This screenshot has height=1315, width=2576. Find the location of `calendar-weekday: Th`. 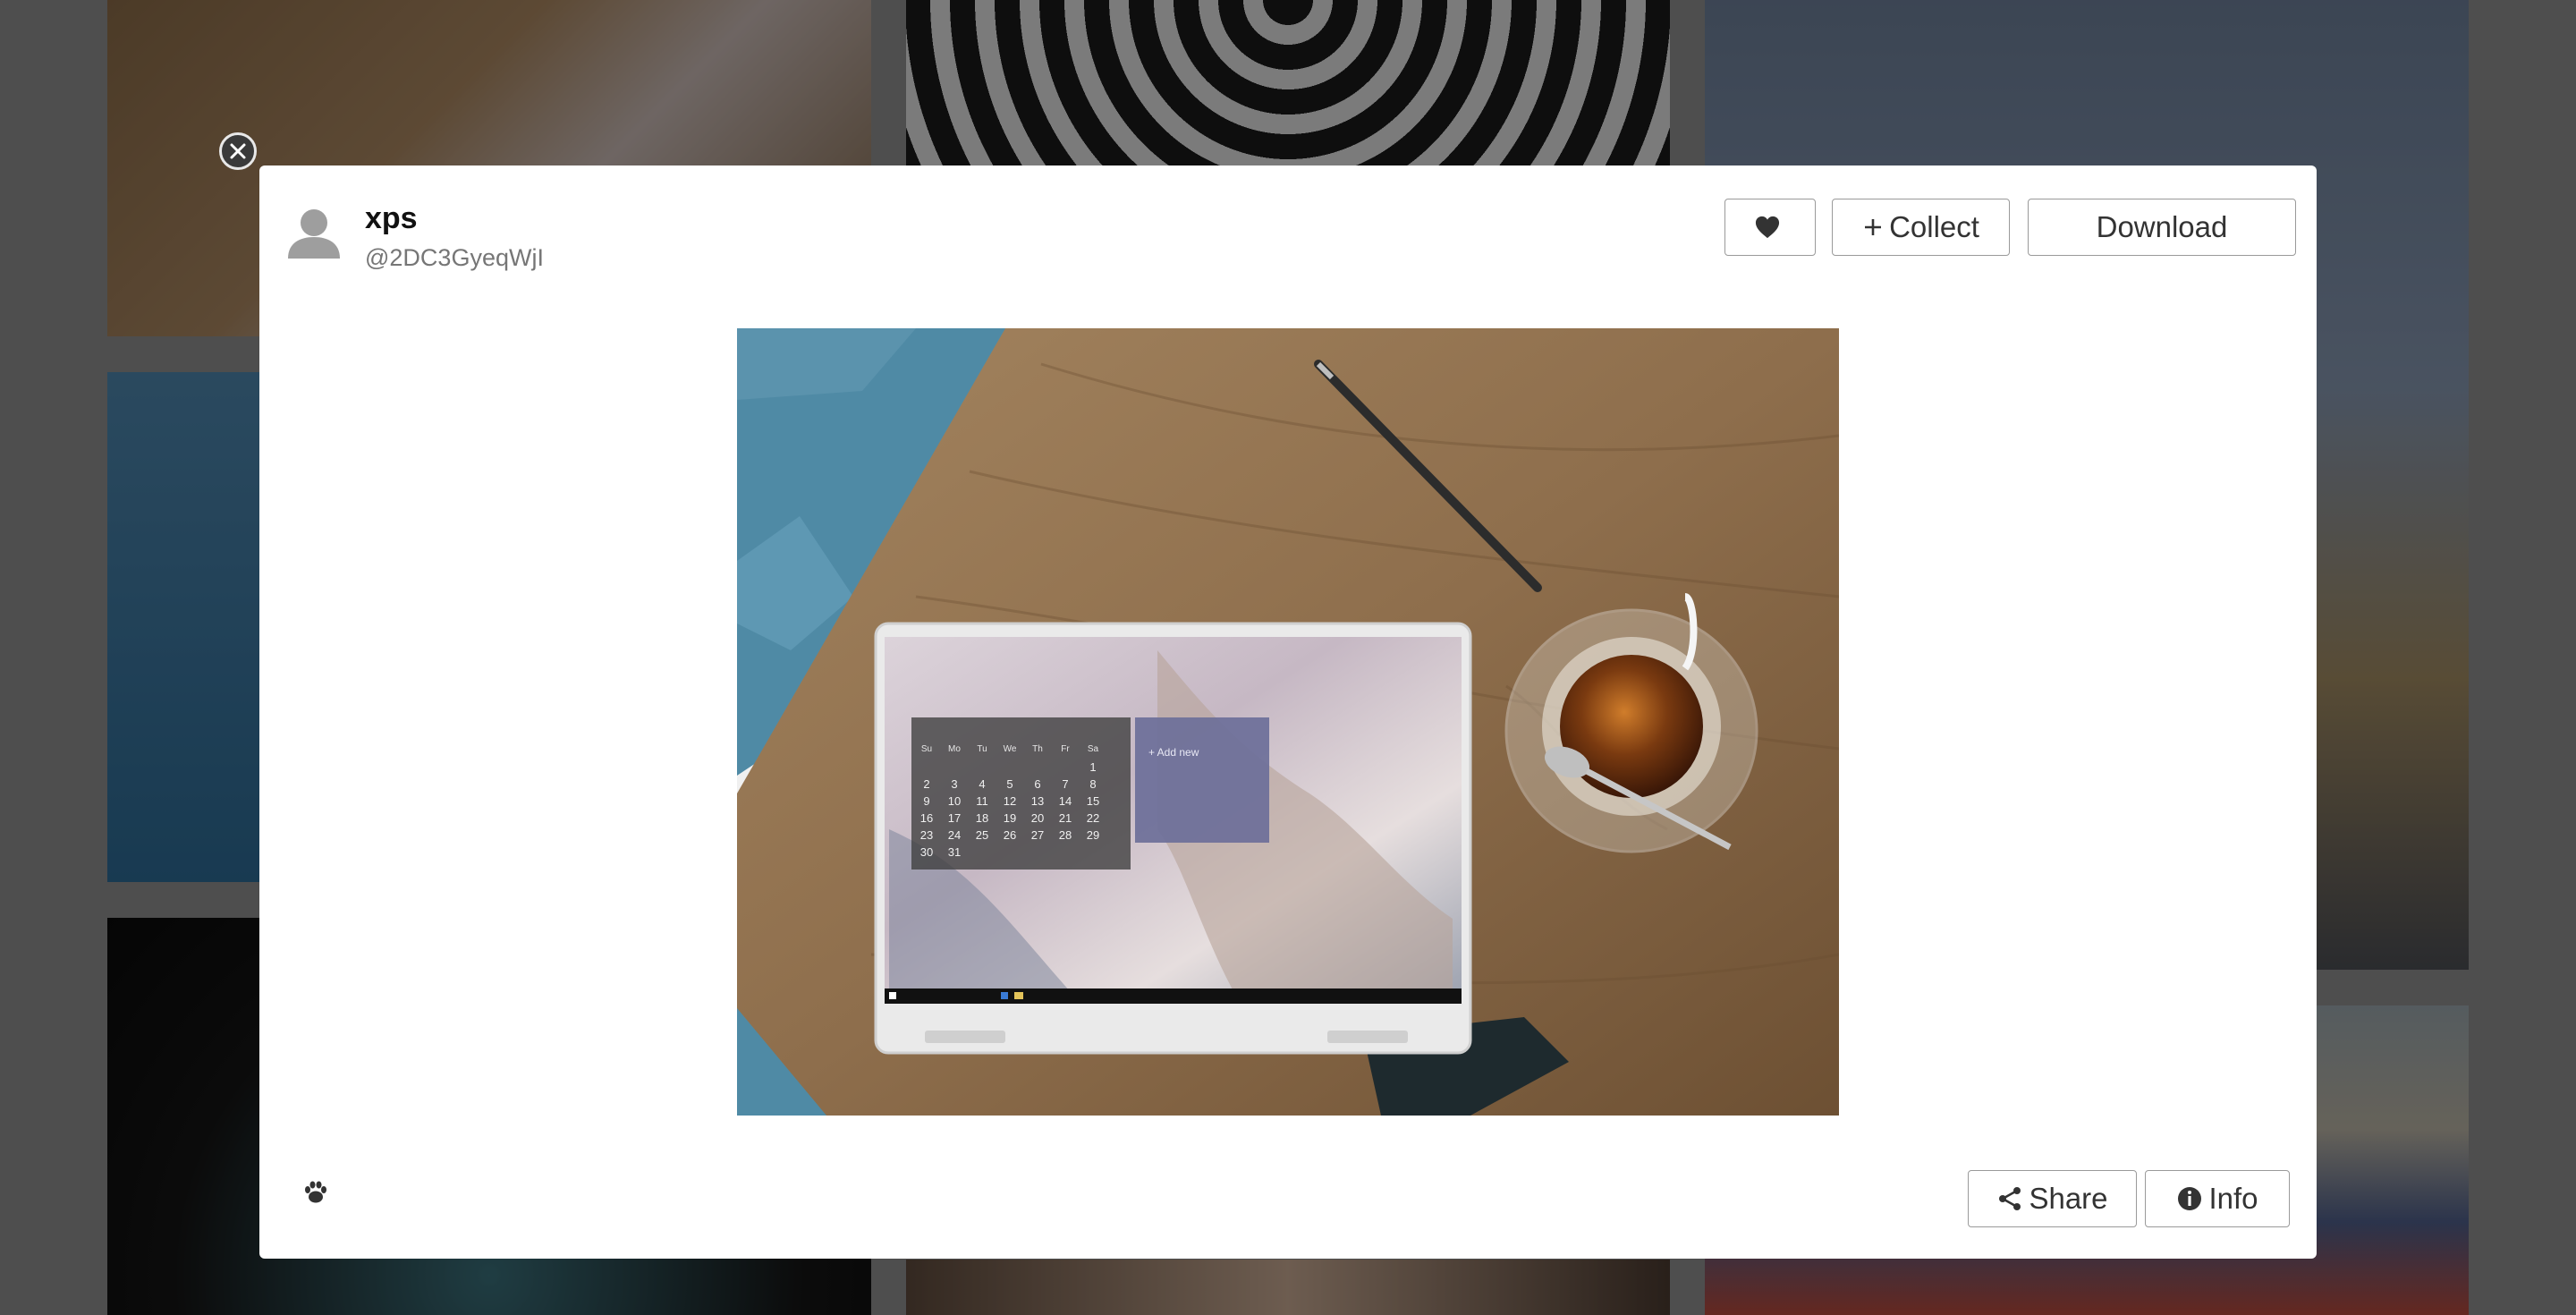

calendar-weekday: Th is located at coordinates (1037, 749).